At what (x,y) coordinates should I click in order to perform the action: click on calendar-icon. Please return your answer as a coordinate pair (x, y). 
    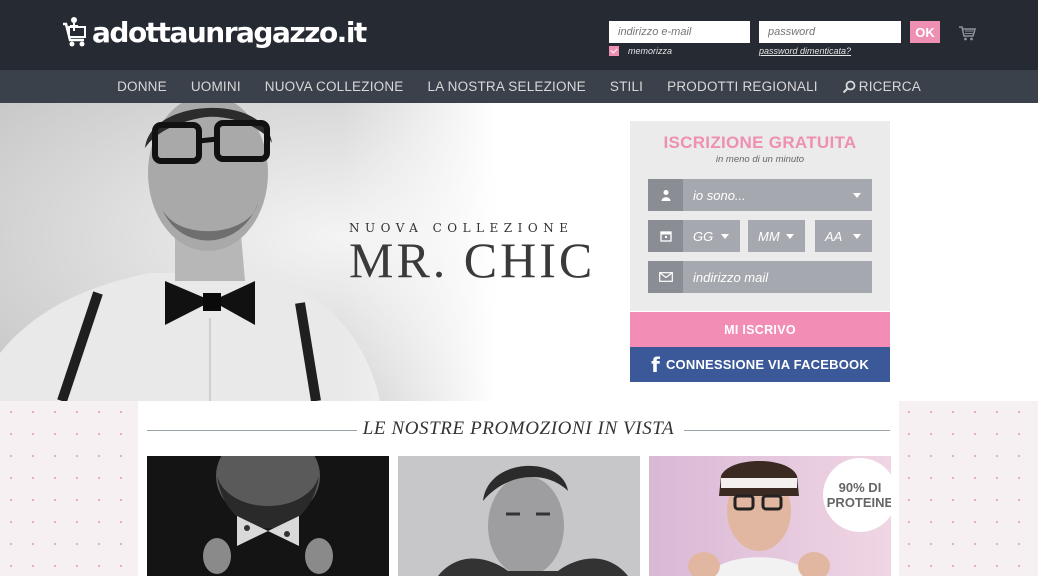
    Looking at the image, I should click on (665, 236).